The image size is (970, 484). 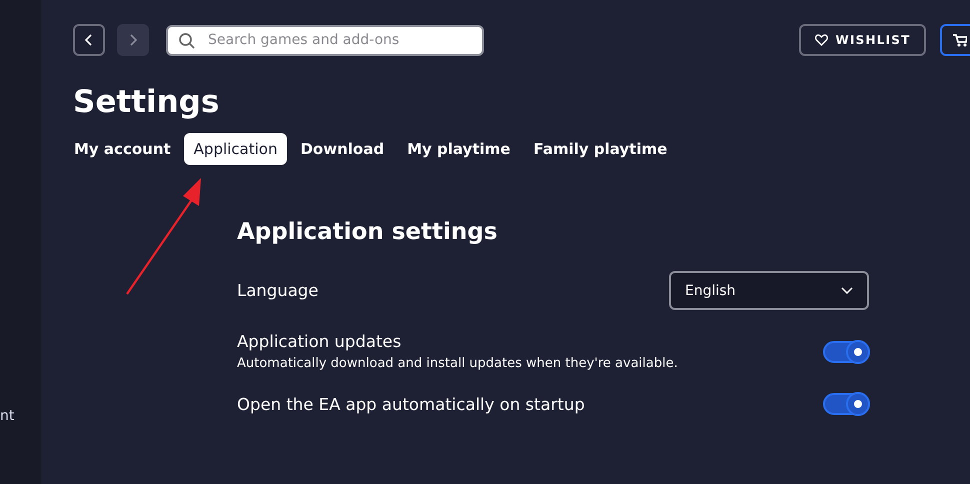 What do you see at coordinates (236, 149) in the screenshot?
I see `tab: Application` at bounding box center [236, 149].